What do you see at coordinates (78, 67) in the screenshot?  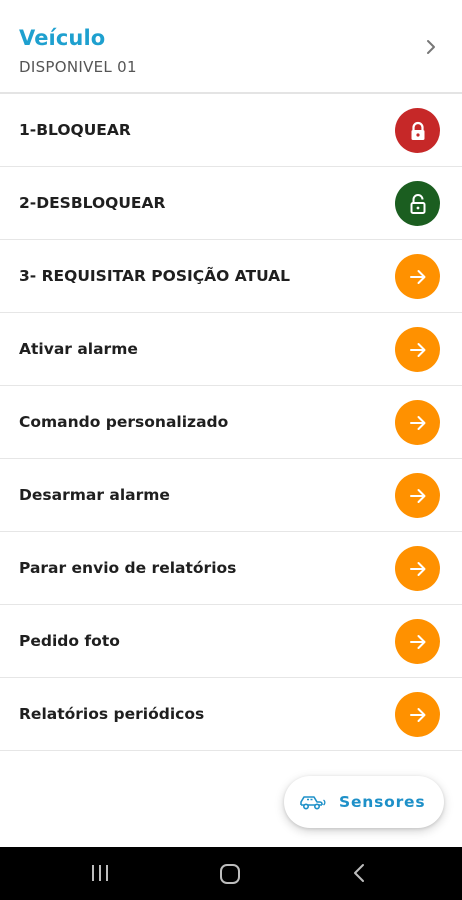 I see `vehicle-name: DISPONIVEL 01` at bounding box center [78, 67].